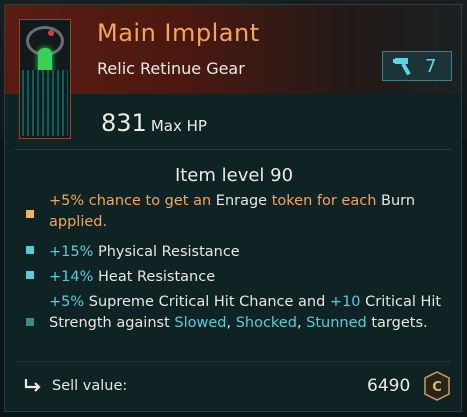 The width and height of the screenshot is (467, 417). I want to click on stat-line: +14% Heat Resistance, so click(249, 277).